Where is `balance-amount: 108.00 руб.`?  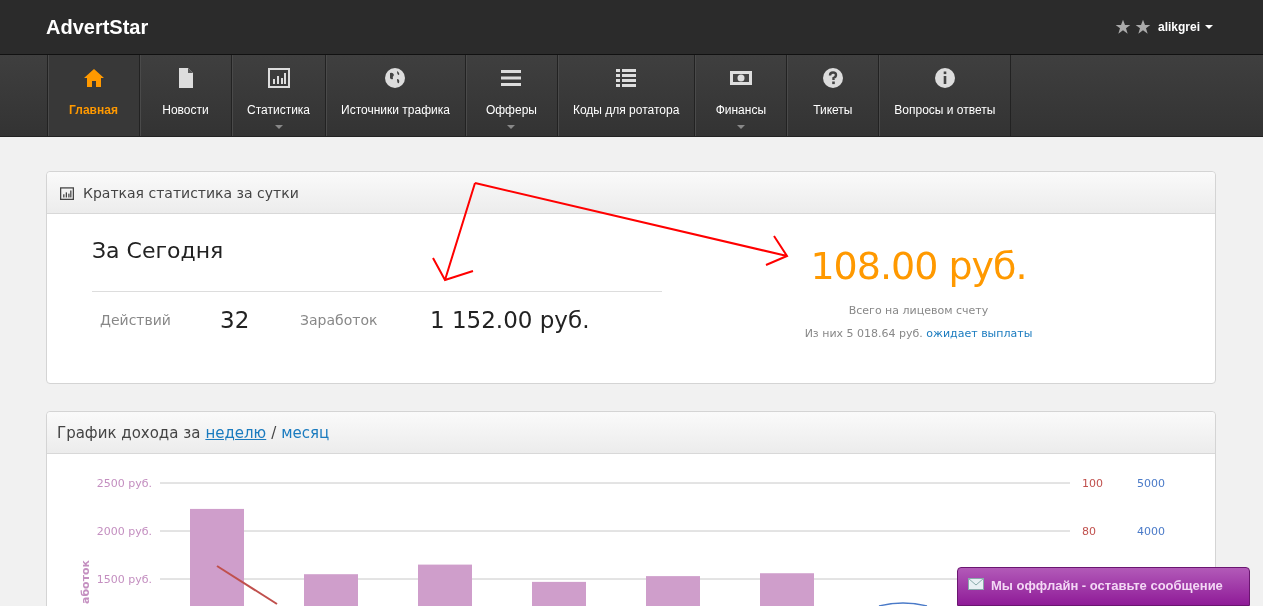 balance-amount: 108.00 руб. is located at coordinates (918, 266).